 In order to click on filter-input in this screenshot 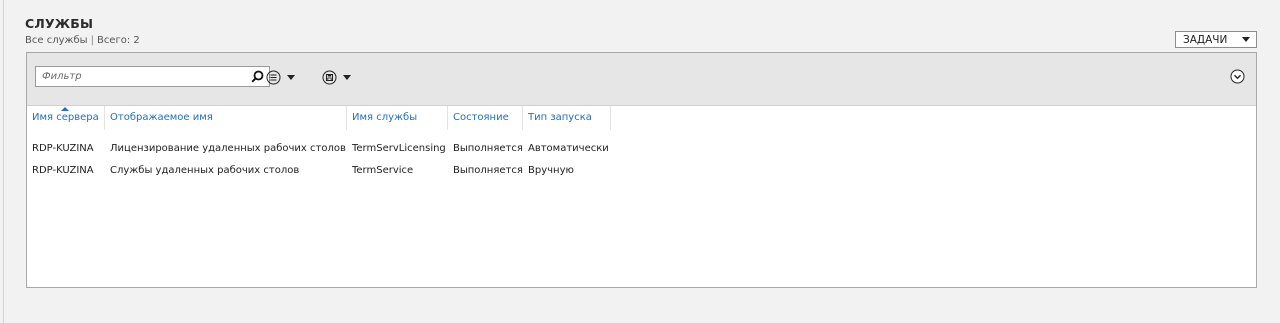, I will do `click(138, 76)`.